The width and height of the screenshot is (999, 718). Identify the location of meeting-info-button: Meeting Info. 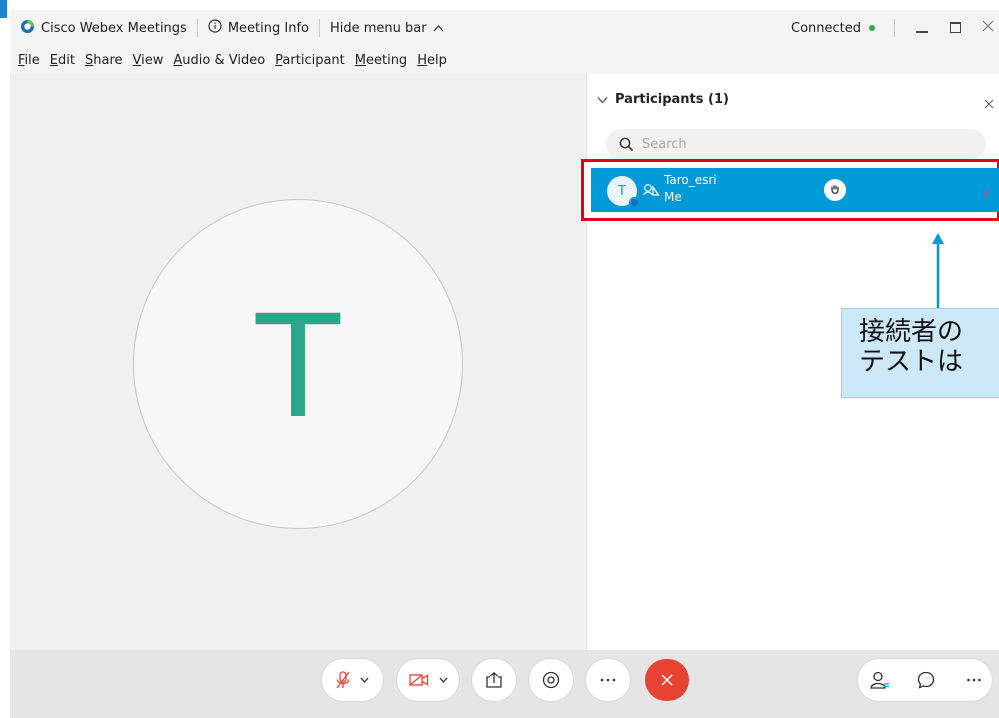
(258, 28).